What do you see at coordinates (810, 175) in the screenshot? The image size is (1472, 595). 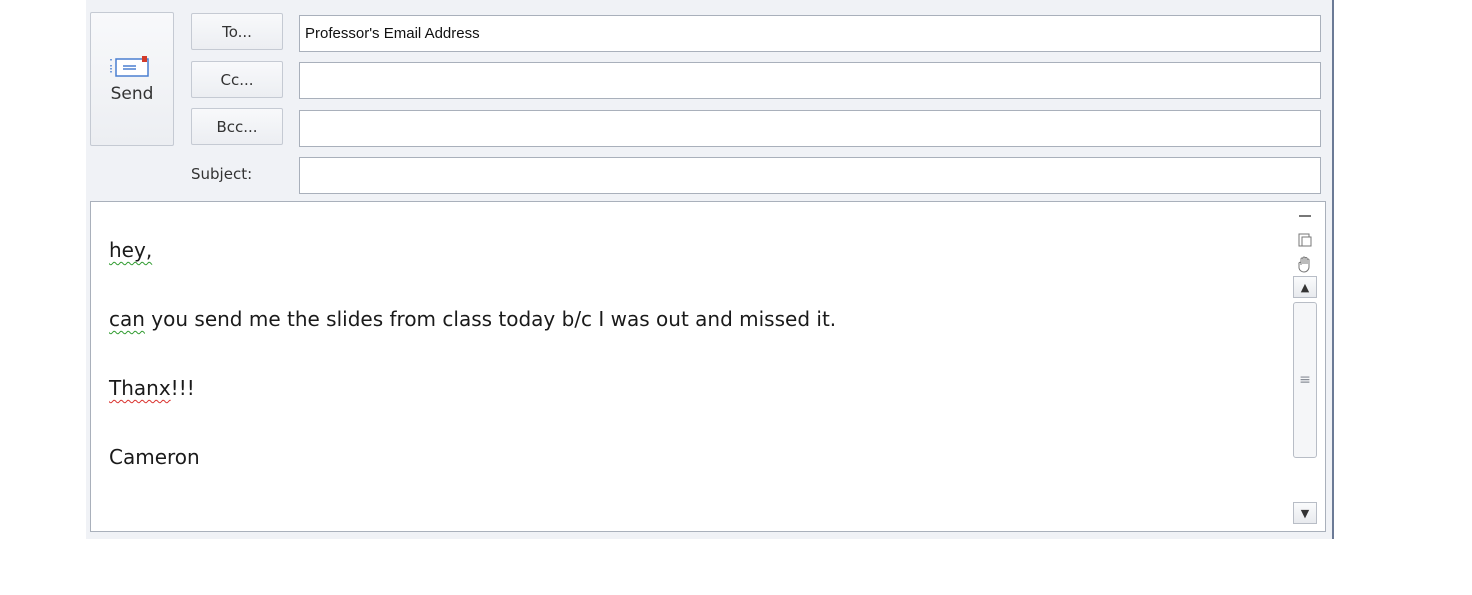 I see `subject-field` at bounding box center [810, 175].